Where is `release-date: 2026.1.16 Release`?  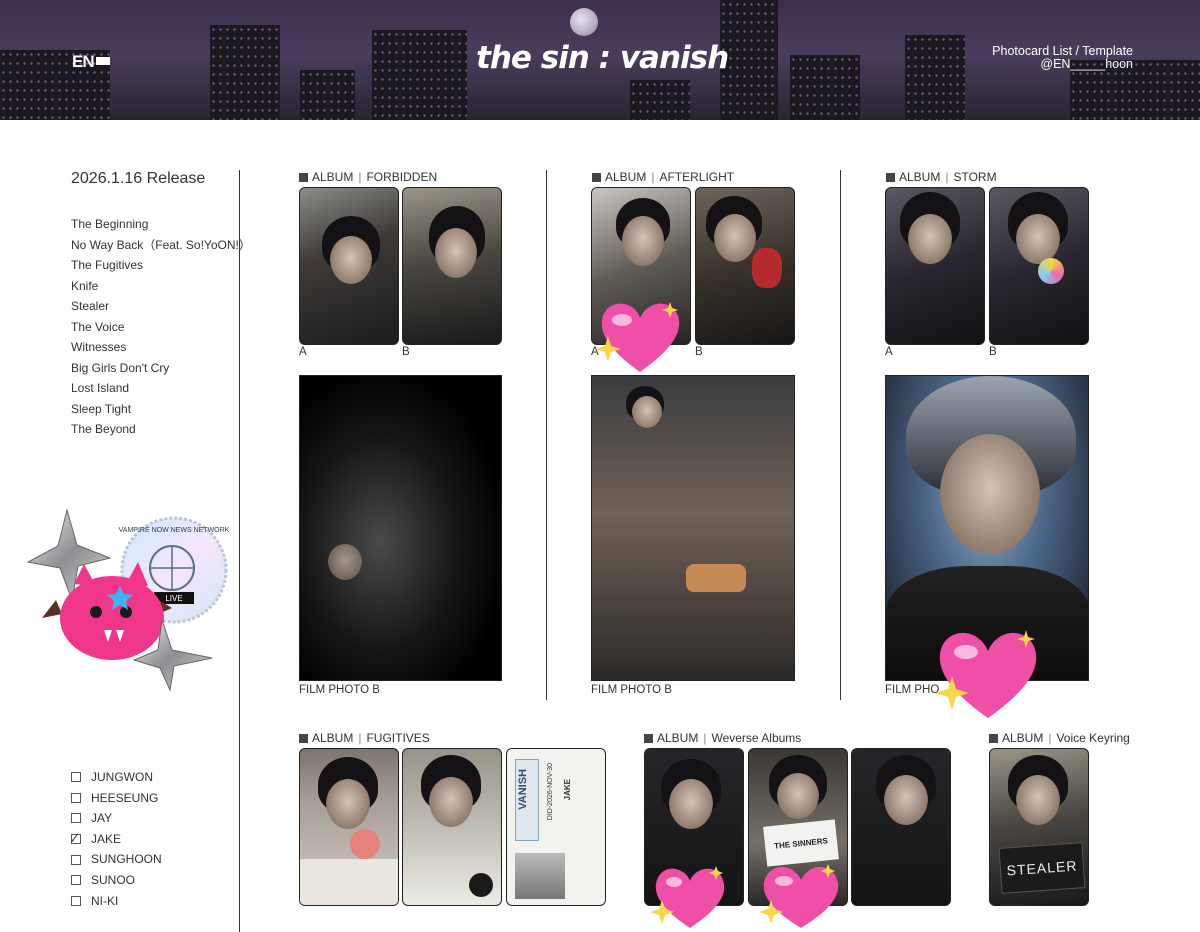 release-date: 2026.1.16 Release is located at coordinates (138, 178).